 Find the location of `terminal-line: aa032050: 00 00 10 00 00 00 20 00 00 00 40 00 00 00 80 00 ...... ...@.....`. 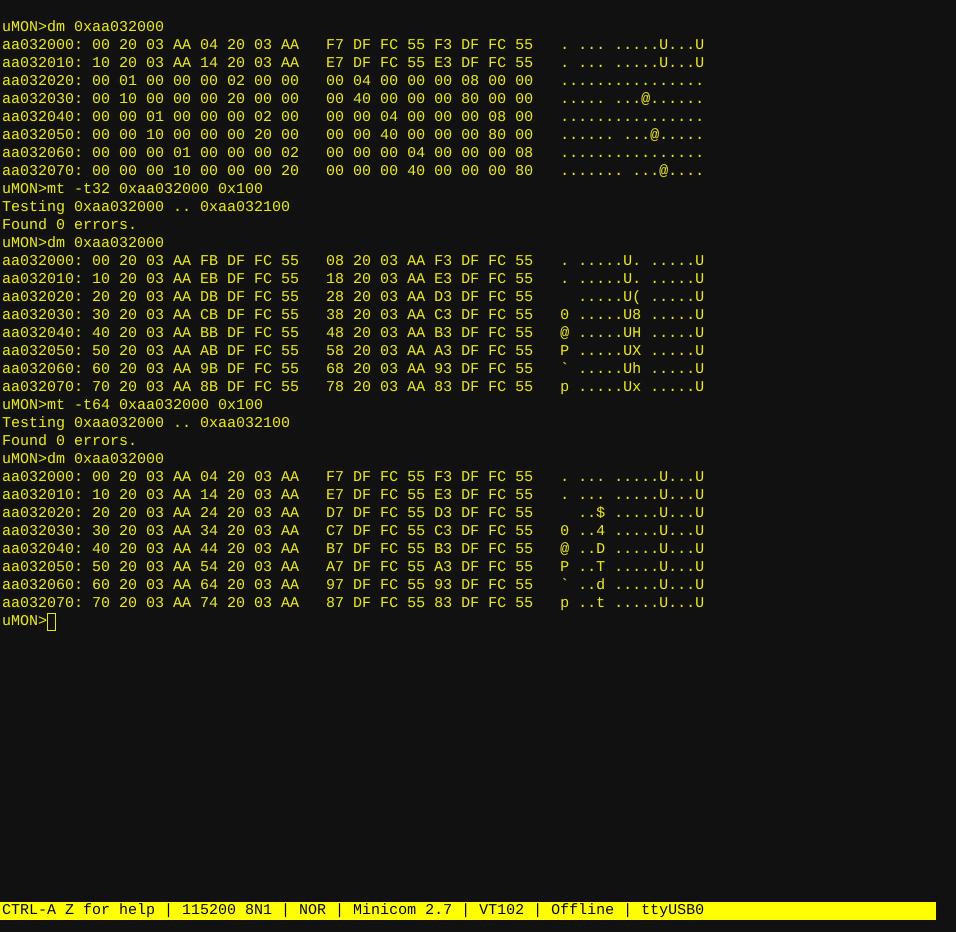

terminal-line: aa032050: 00 00 10 00 00 00 20 00 00 00 40 00 00 00 80 00 ...... ...@..... is located at coordinates (353, 136).